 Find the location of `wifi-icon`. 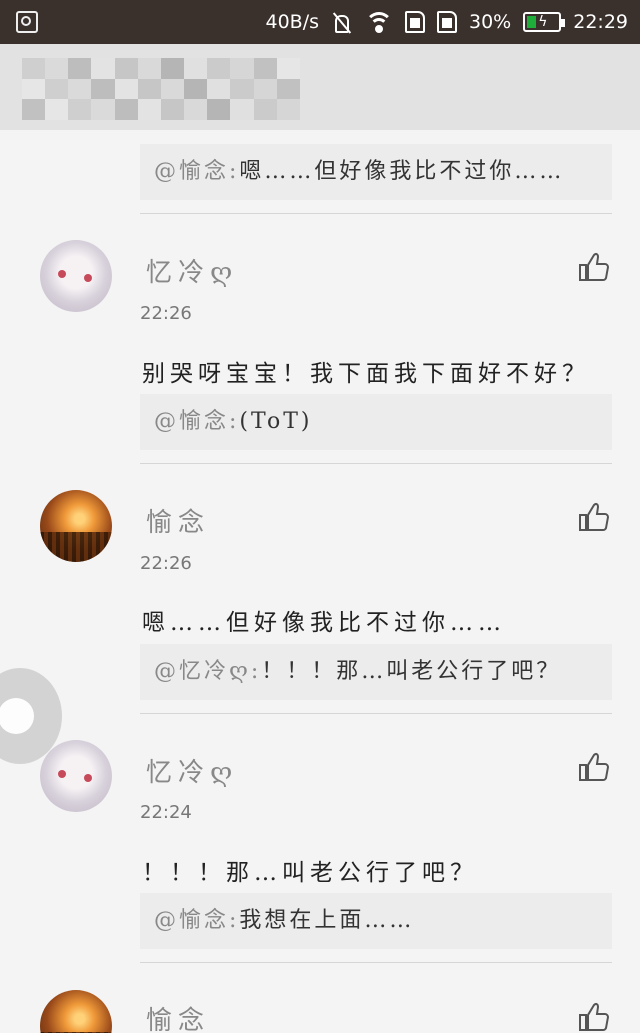

wifi-icon is located at coordinates (379, 22).